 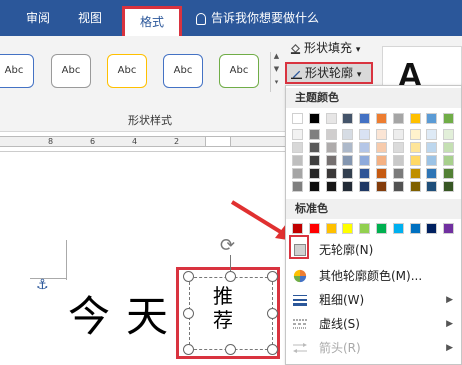 I want to click on tab-review: 审阅, so click(x=38, y=18).